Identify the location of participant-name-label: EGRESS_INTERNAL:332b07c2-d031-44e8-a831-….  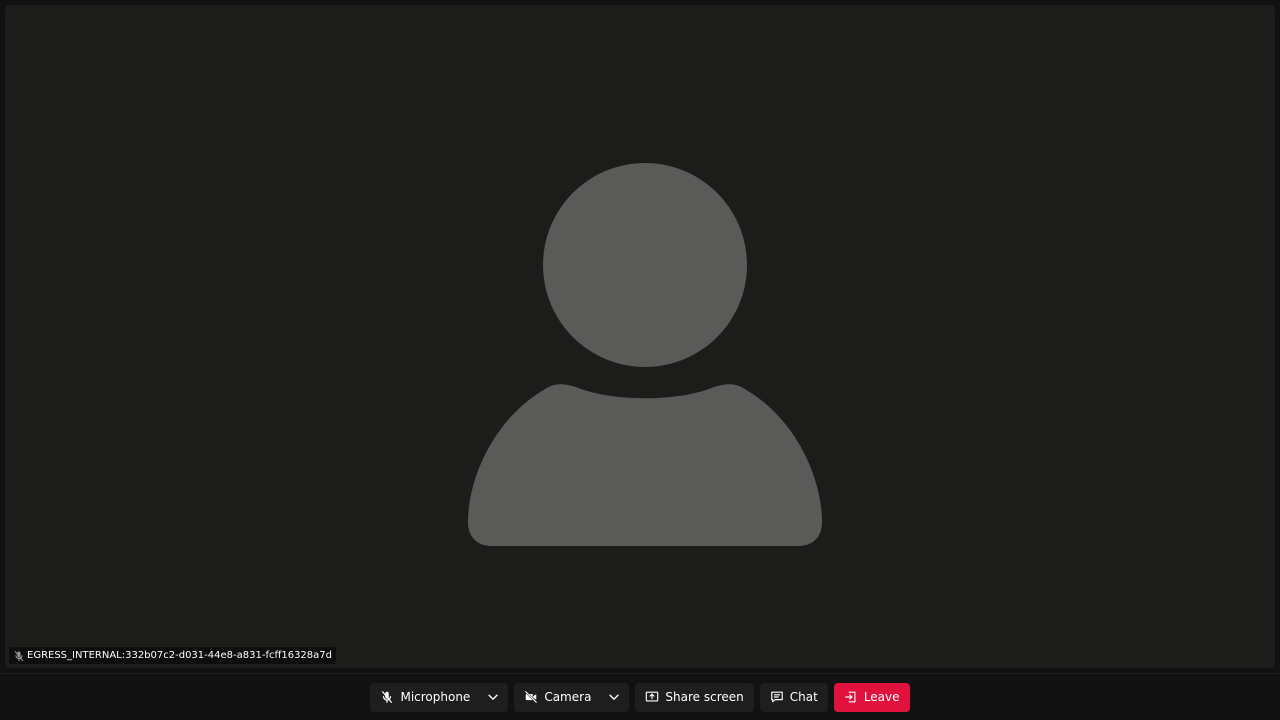
(172, 655).